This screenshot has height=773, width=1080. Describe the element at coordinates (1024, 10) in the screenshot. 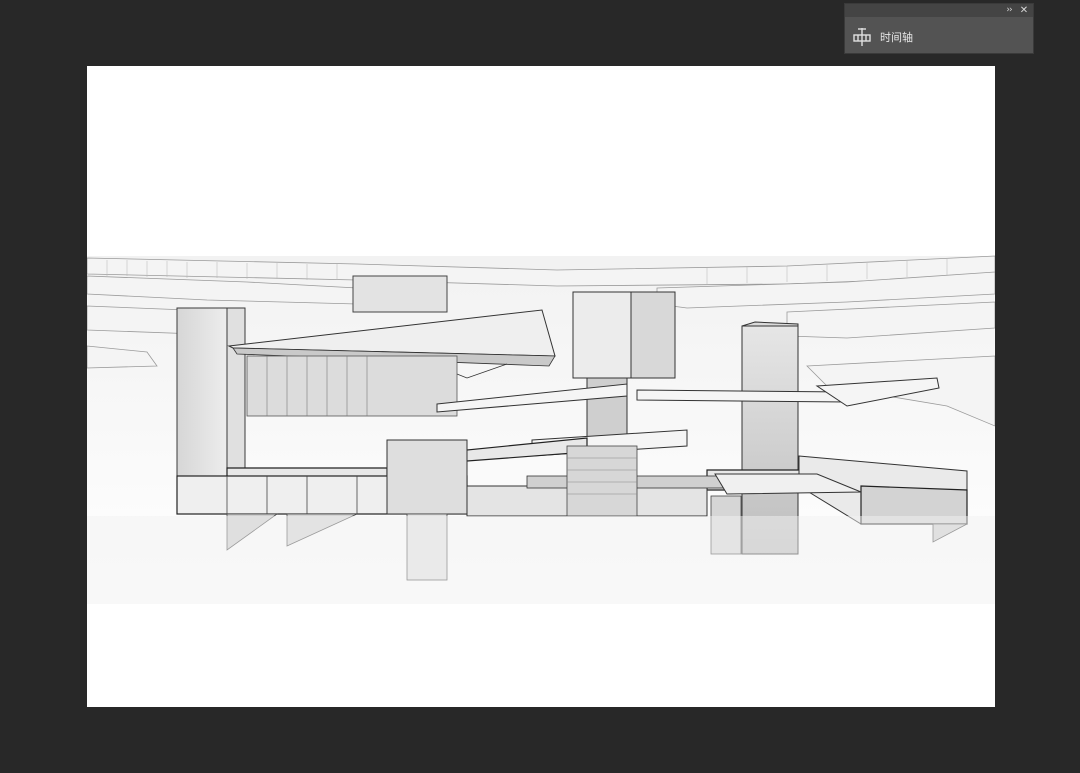

I see `close-panel-button: ✕` at that location.